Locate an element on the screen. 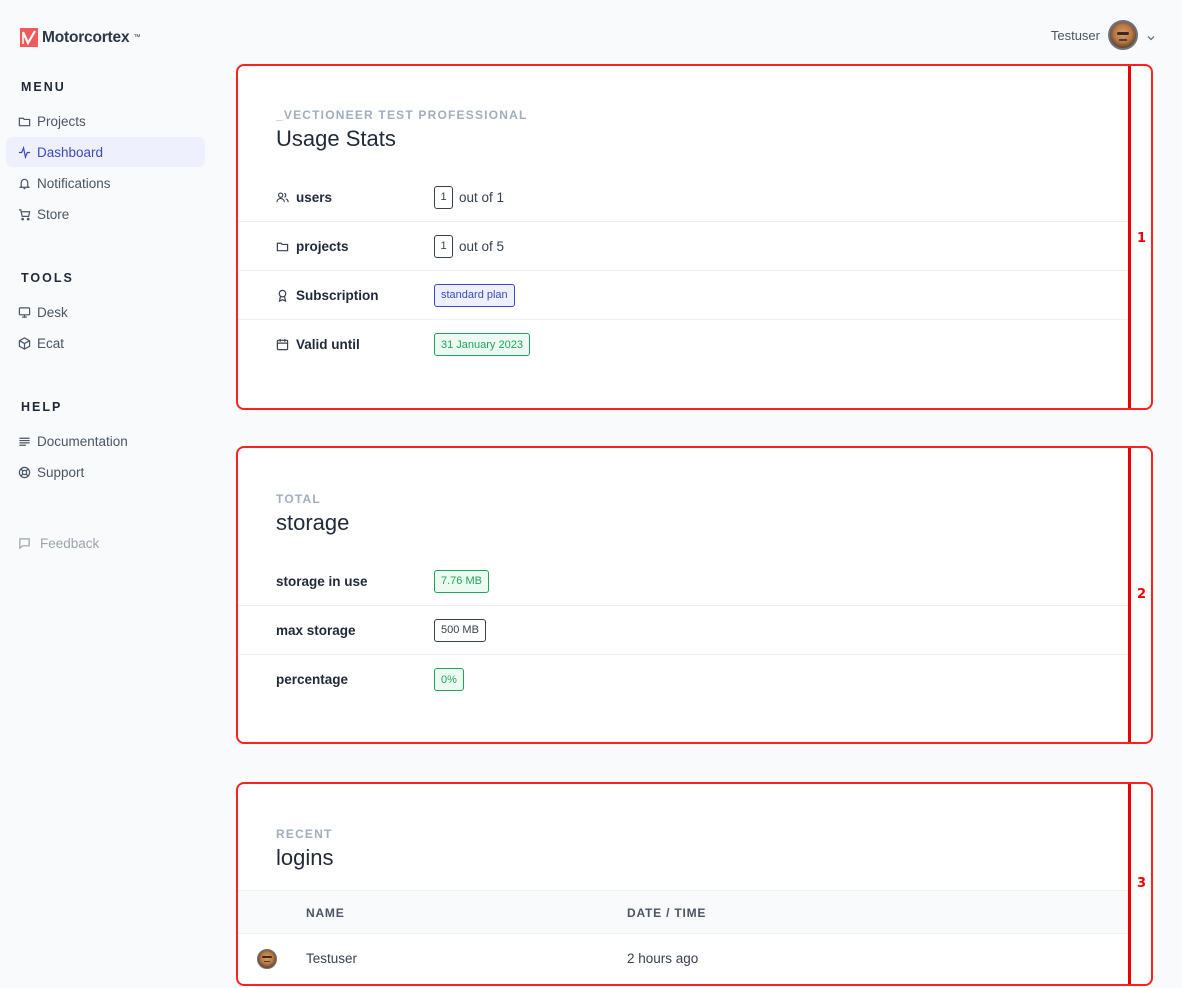  percentage-badge: 0% is located at coordinates (449, 679).